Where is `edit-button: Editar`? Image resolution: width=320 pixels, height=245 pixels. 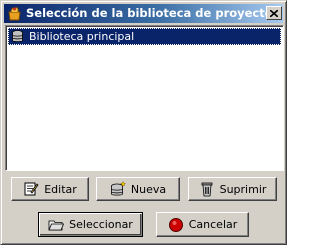
edit-button: Editar is located at coordinates (50, 189).